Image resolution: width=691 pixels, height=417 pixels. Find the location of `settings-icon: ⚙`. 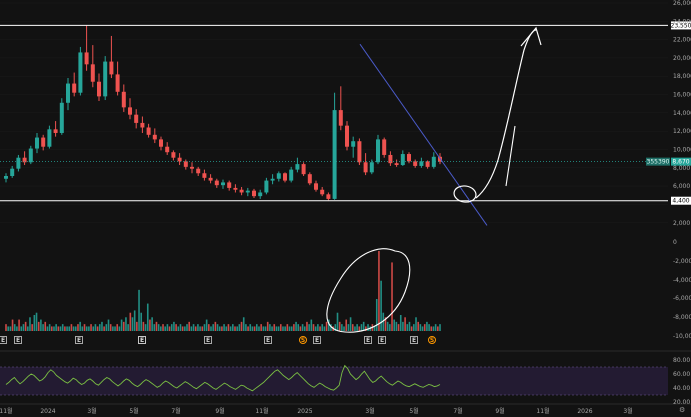

settings-icon: ⚙ is located at coordinates (682, 410).